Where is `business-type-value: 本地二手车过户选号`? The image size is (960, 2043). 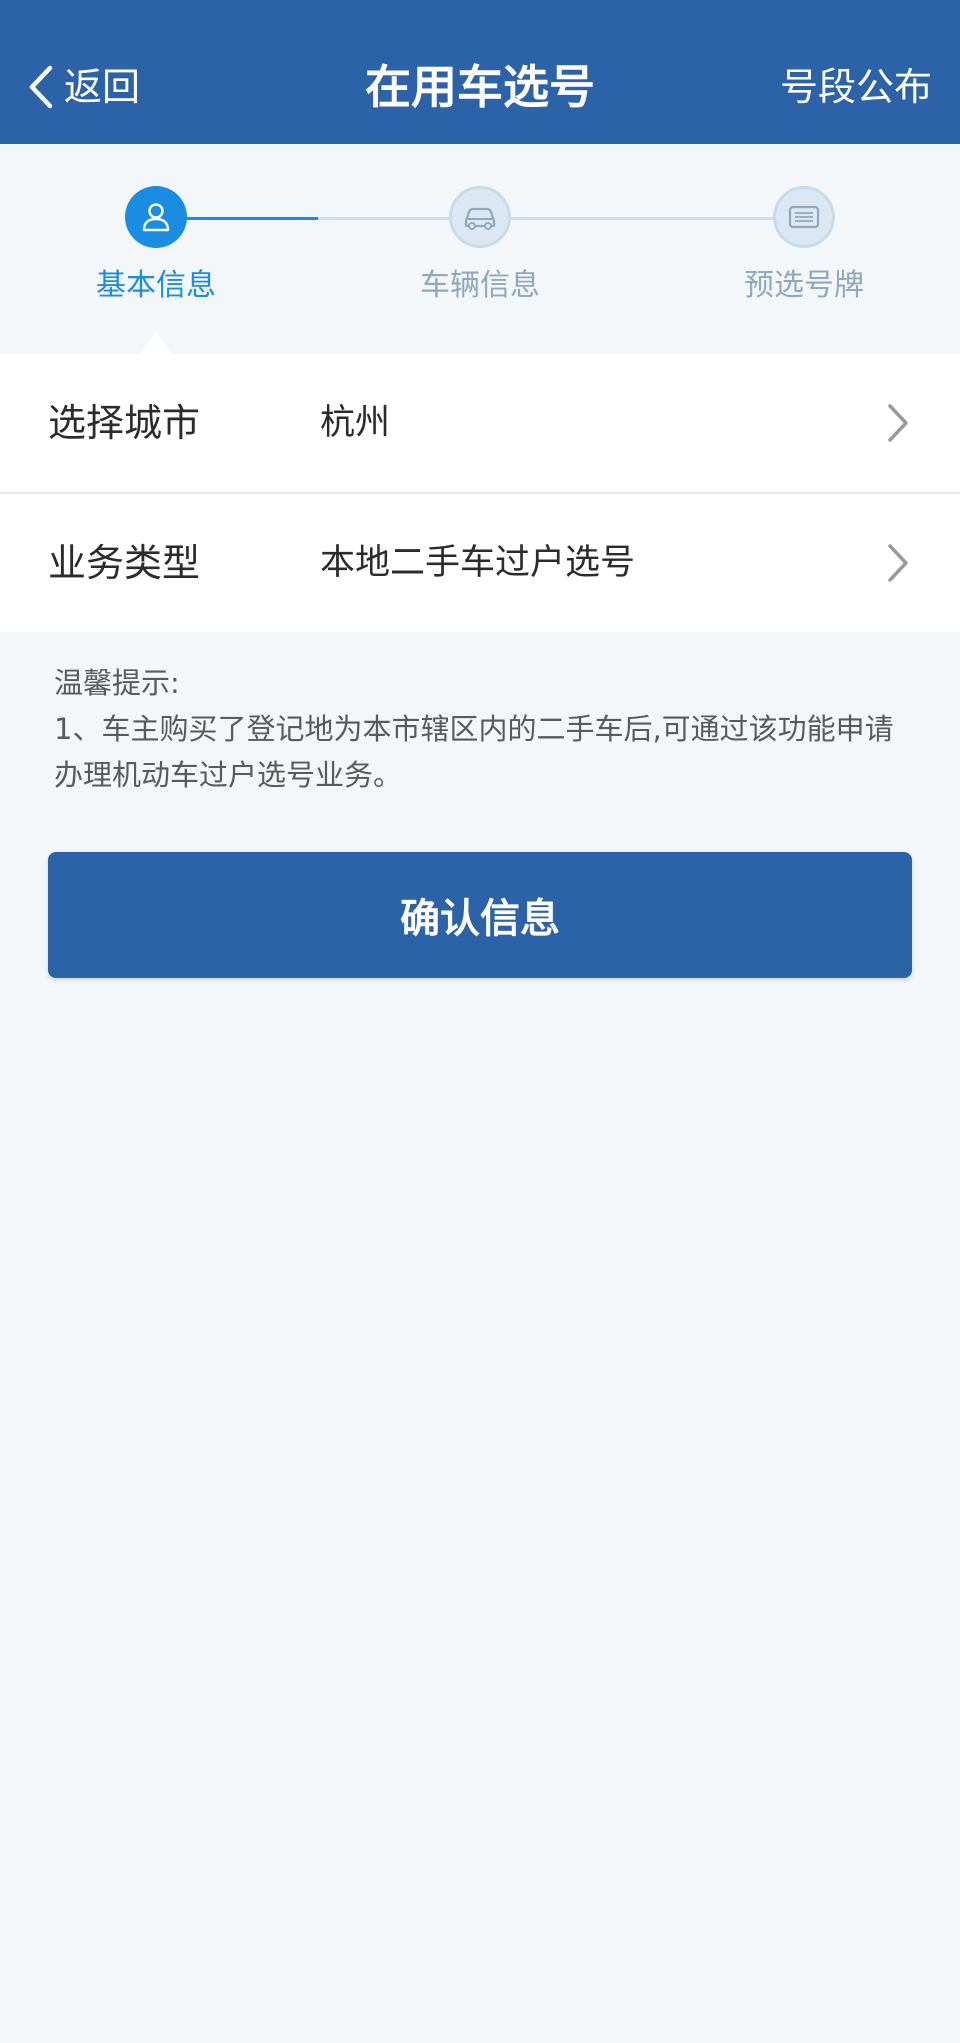
business-type-value: 本地二手车过户选号 is located at coordinates (478, 563).